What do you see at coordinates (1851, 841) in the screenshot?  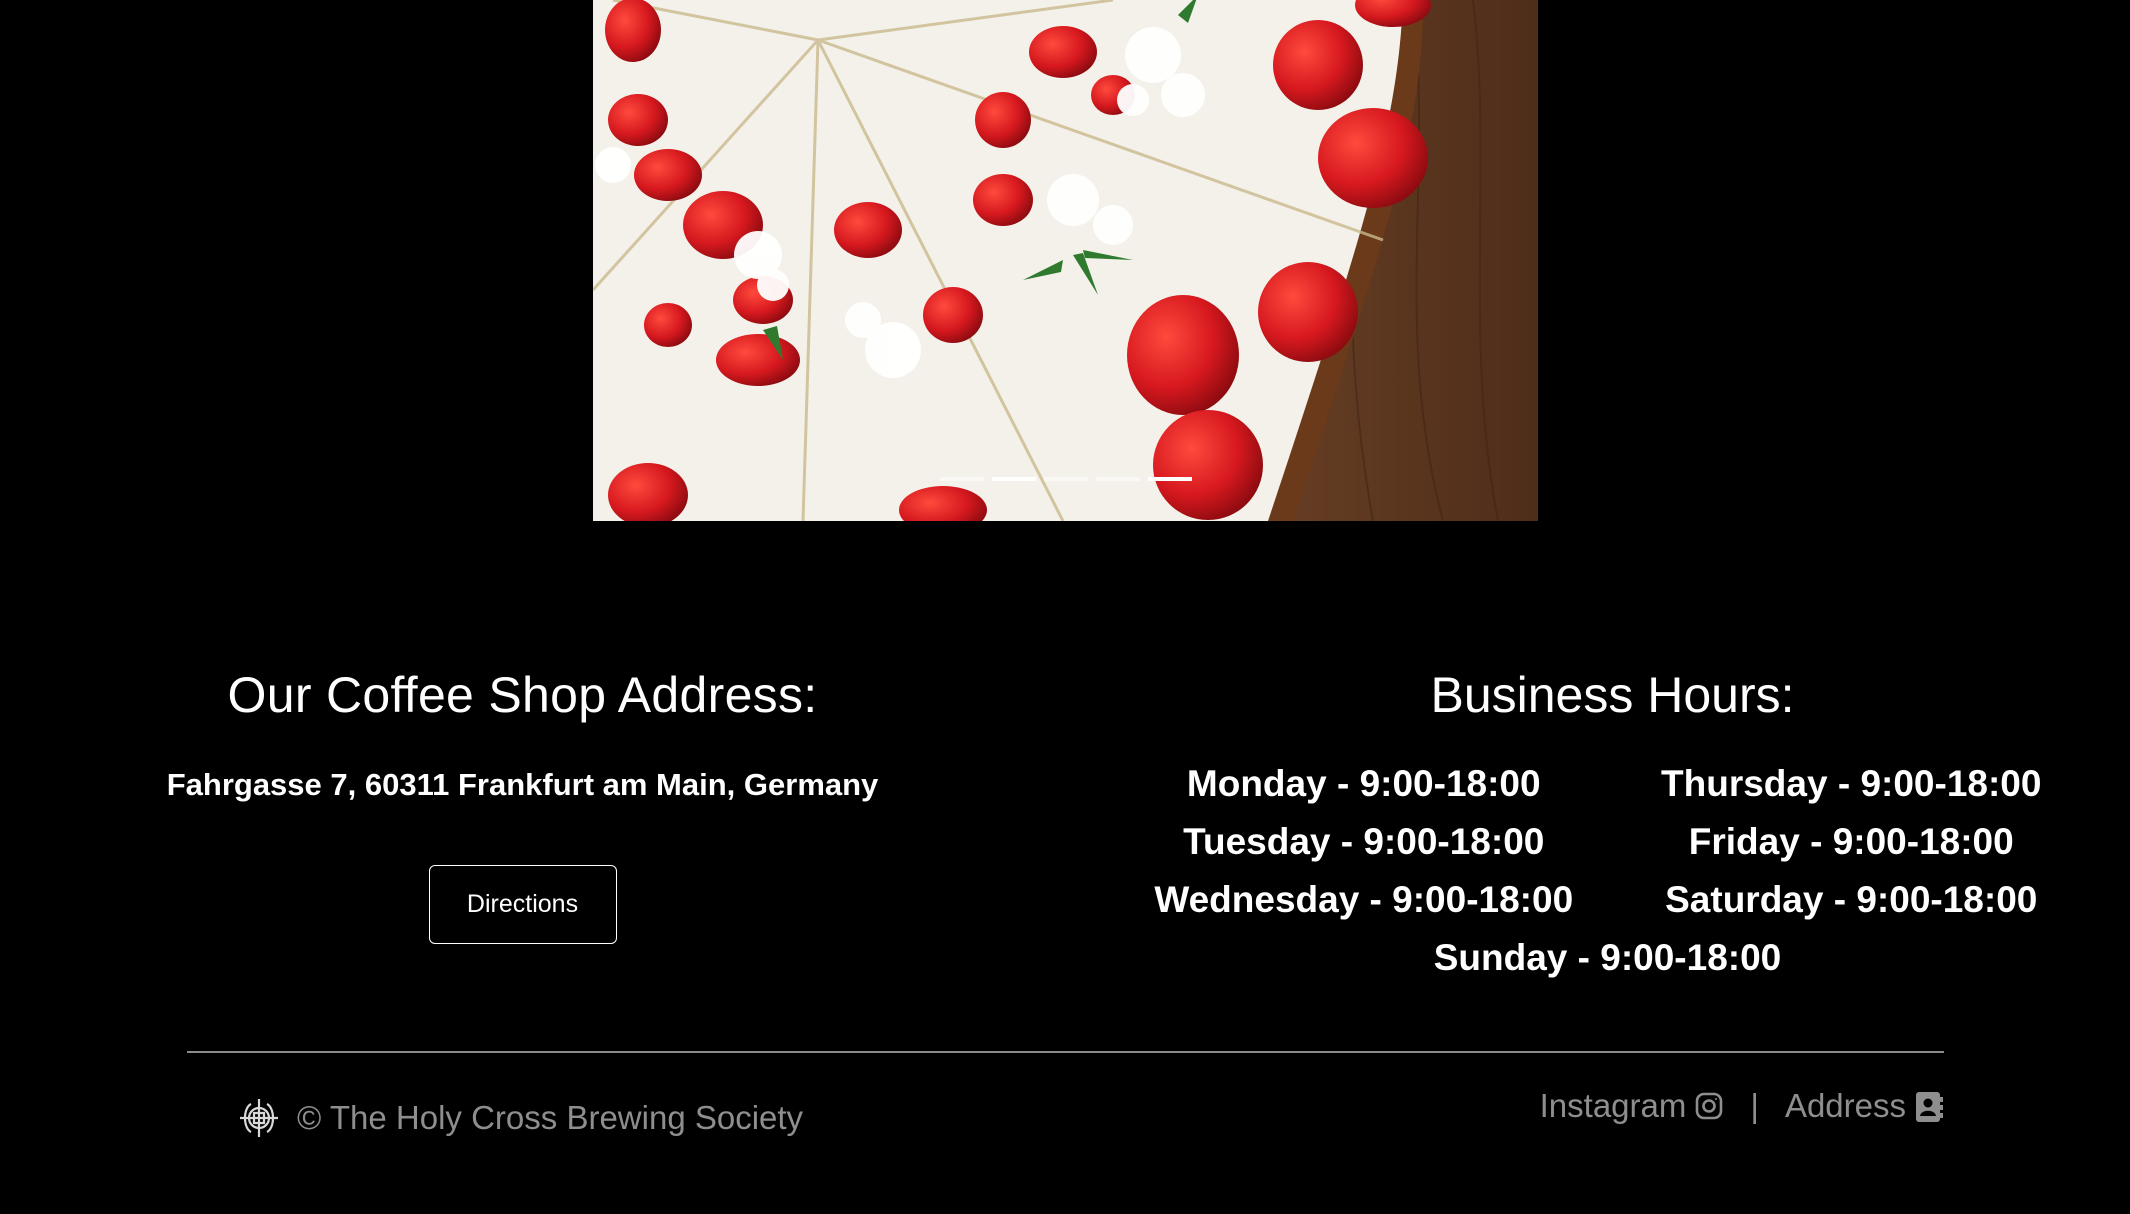 I see `hours-friday: Friday - 9:00-18:00` at bounding box center [1851, 841].